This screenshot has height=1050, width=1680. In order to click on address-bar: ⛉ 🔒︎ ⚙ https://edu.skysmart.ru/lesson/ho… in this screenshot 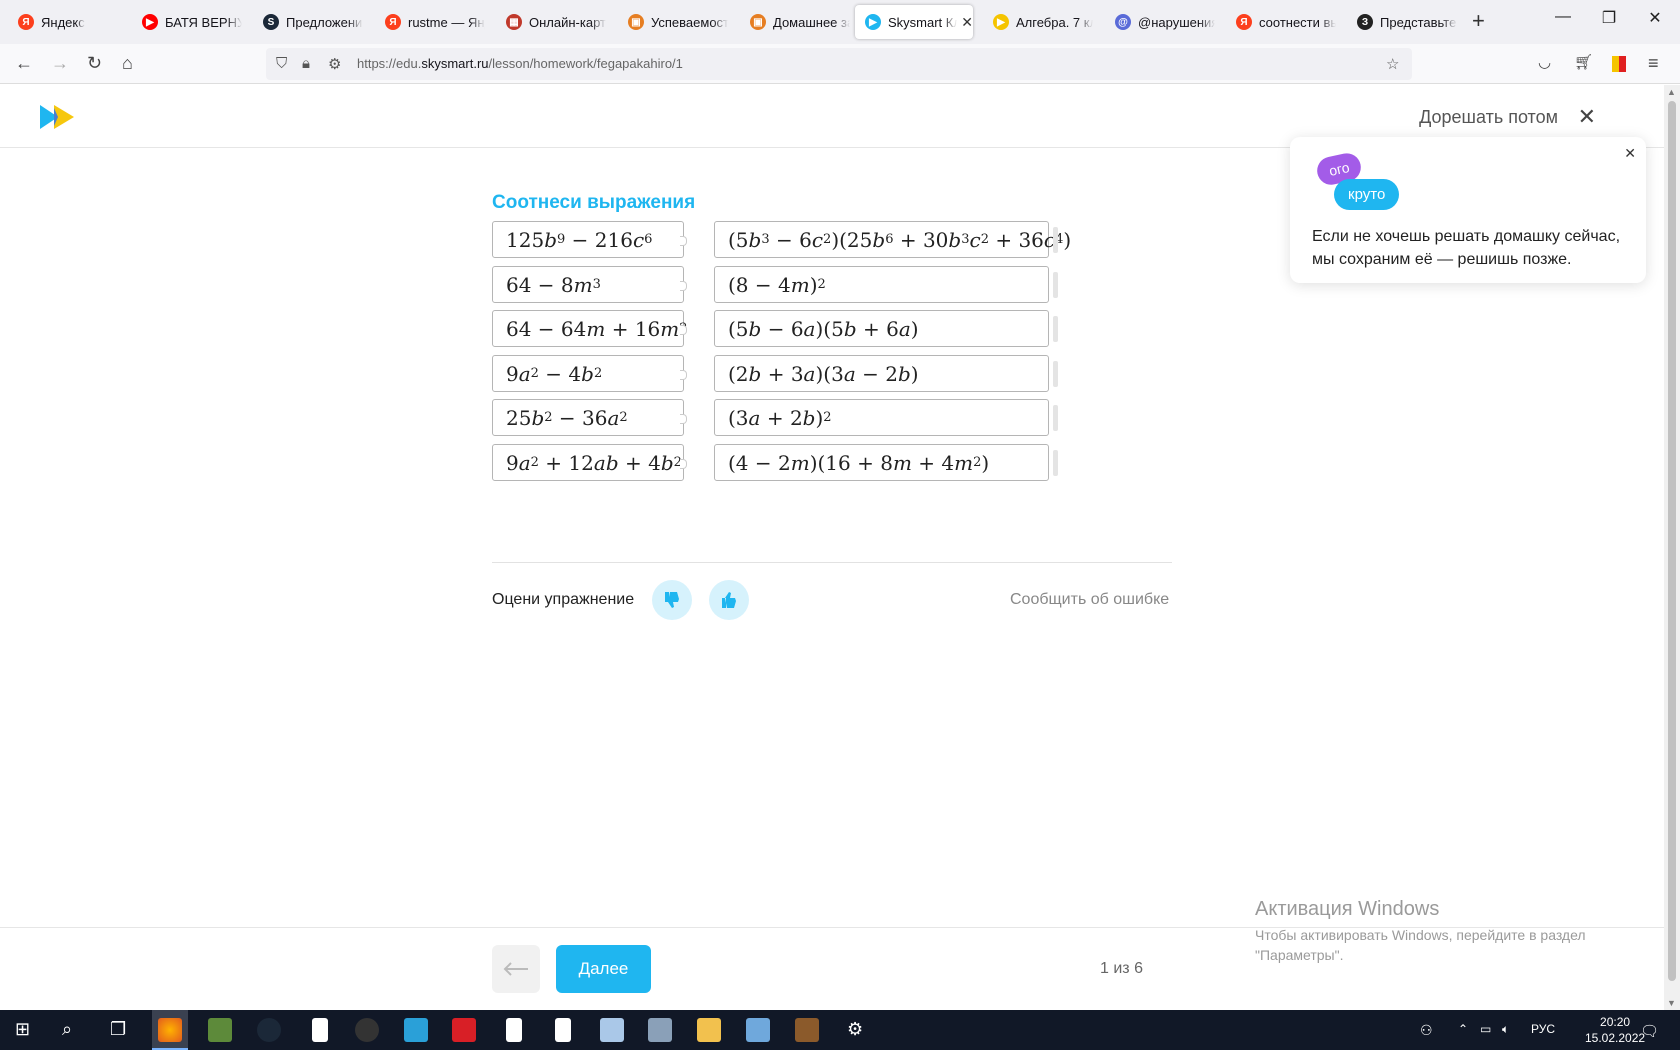, I will do `click(839, 64)`.